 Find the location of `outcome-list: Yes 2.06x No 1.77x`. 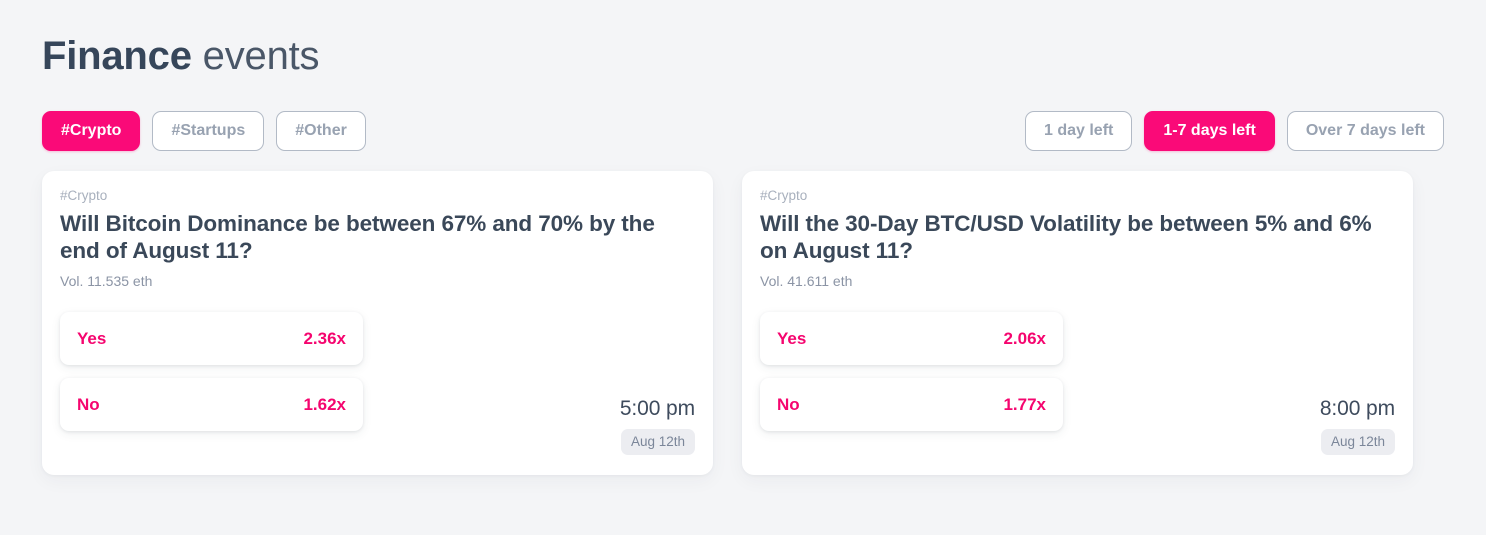

outcome-list: Yes 2.06x No 1.77x is located at coordinates (911, 371).